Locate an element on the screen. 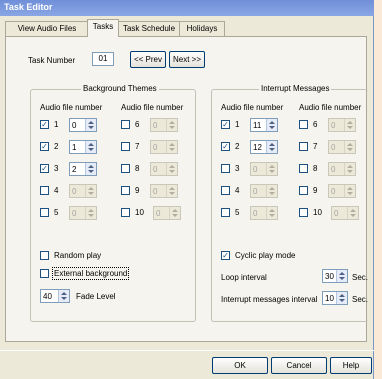 The image size is (382, 379). tab-task-schedule: Task Schedule is located at coordinates (149, 28).